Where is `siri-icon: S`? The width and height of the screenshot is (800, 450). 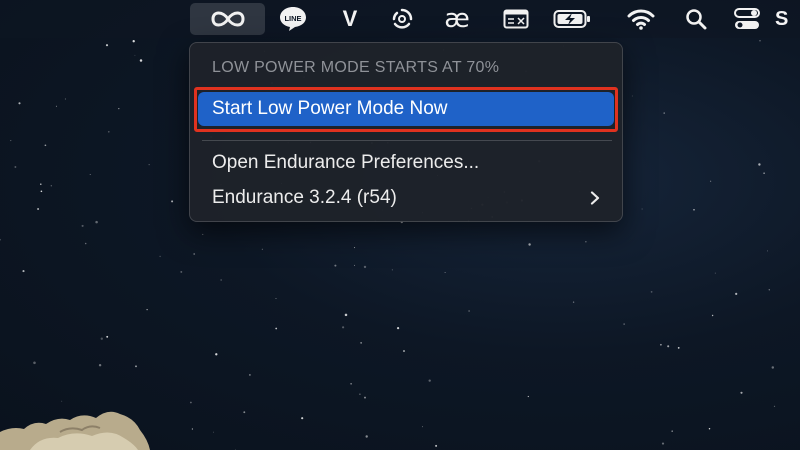 siri-icon: S is located at coordinates (787, 19).